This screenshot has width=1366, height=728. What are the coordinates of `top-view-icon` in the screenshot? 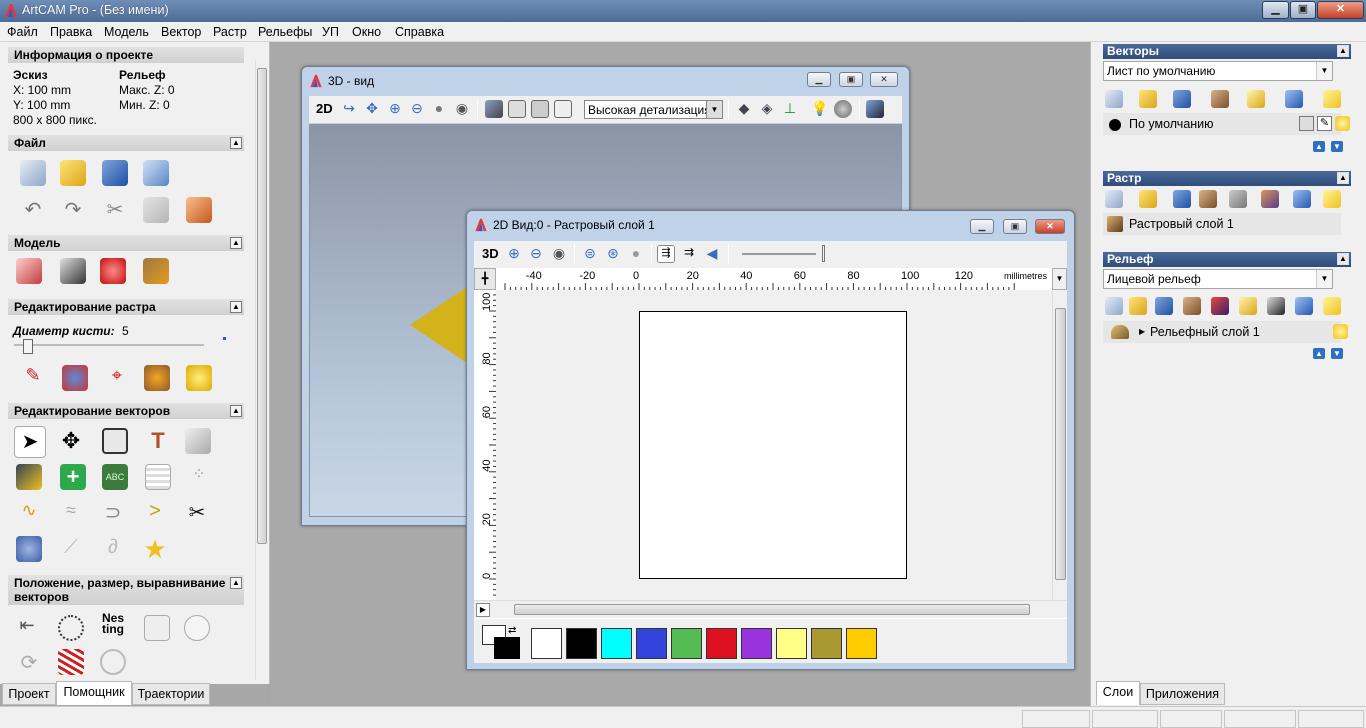 It's located at (563, 109).